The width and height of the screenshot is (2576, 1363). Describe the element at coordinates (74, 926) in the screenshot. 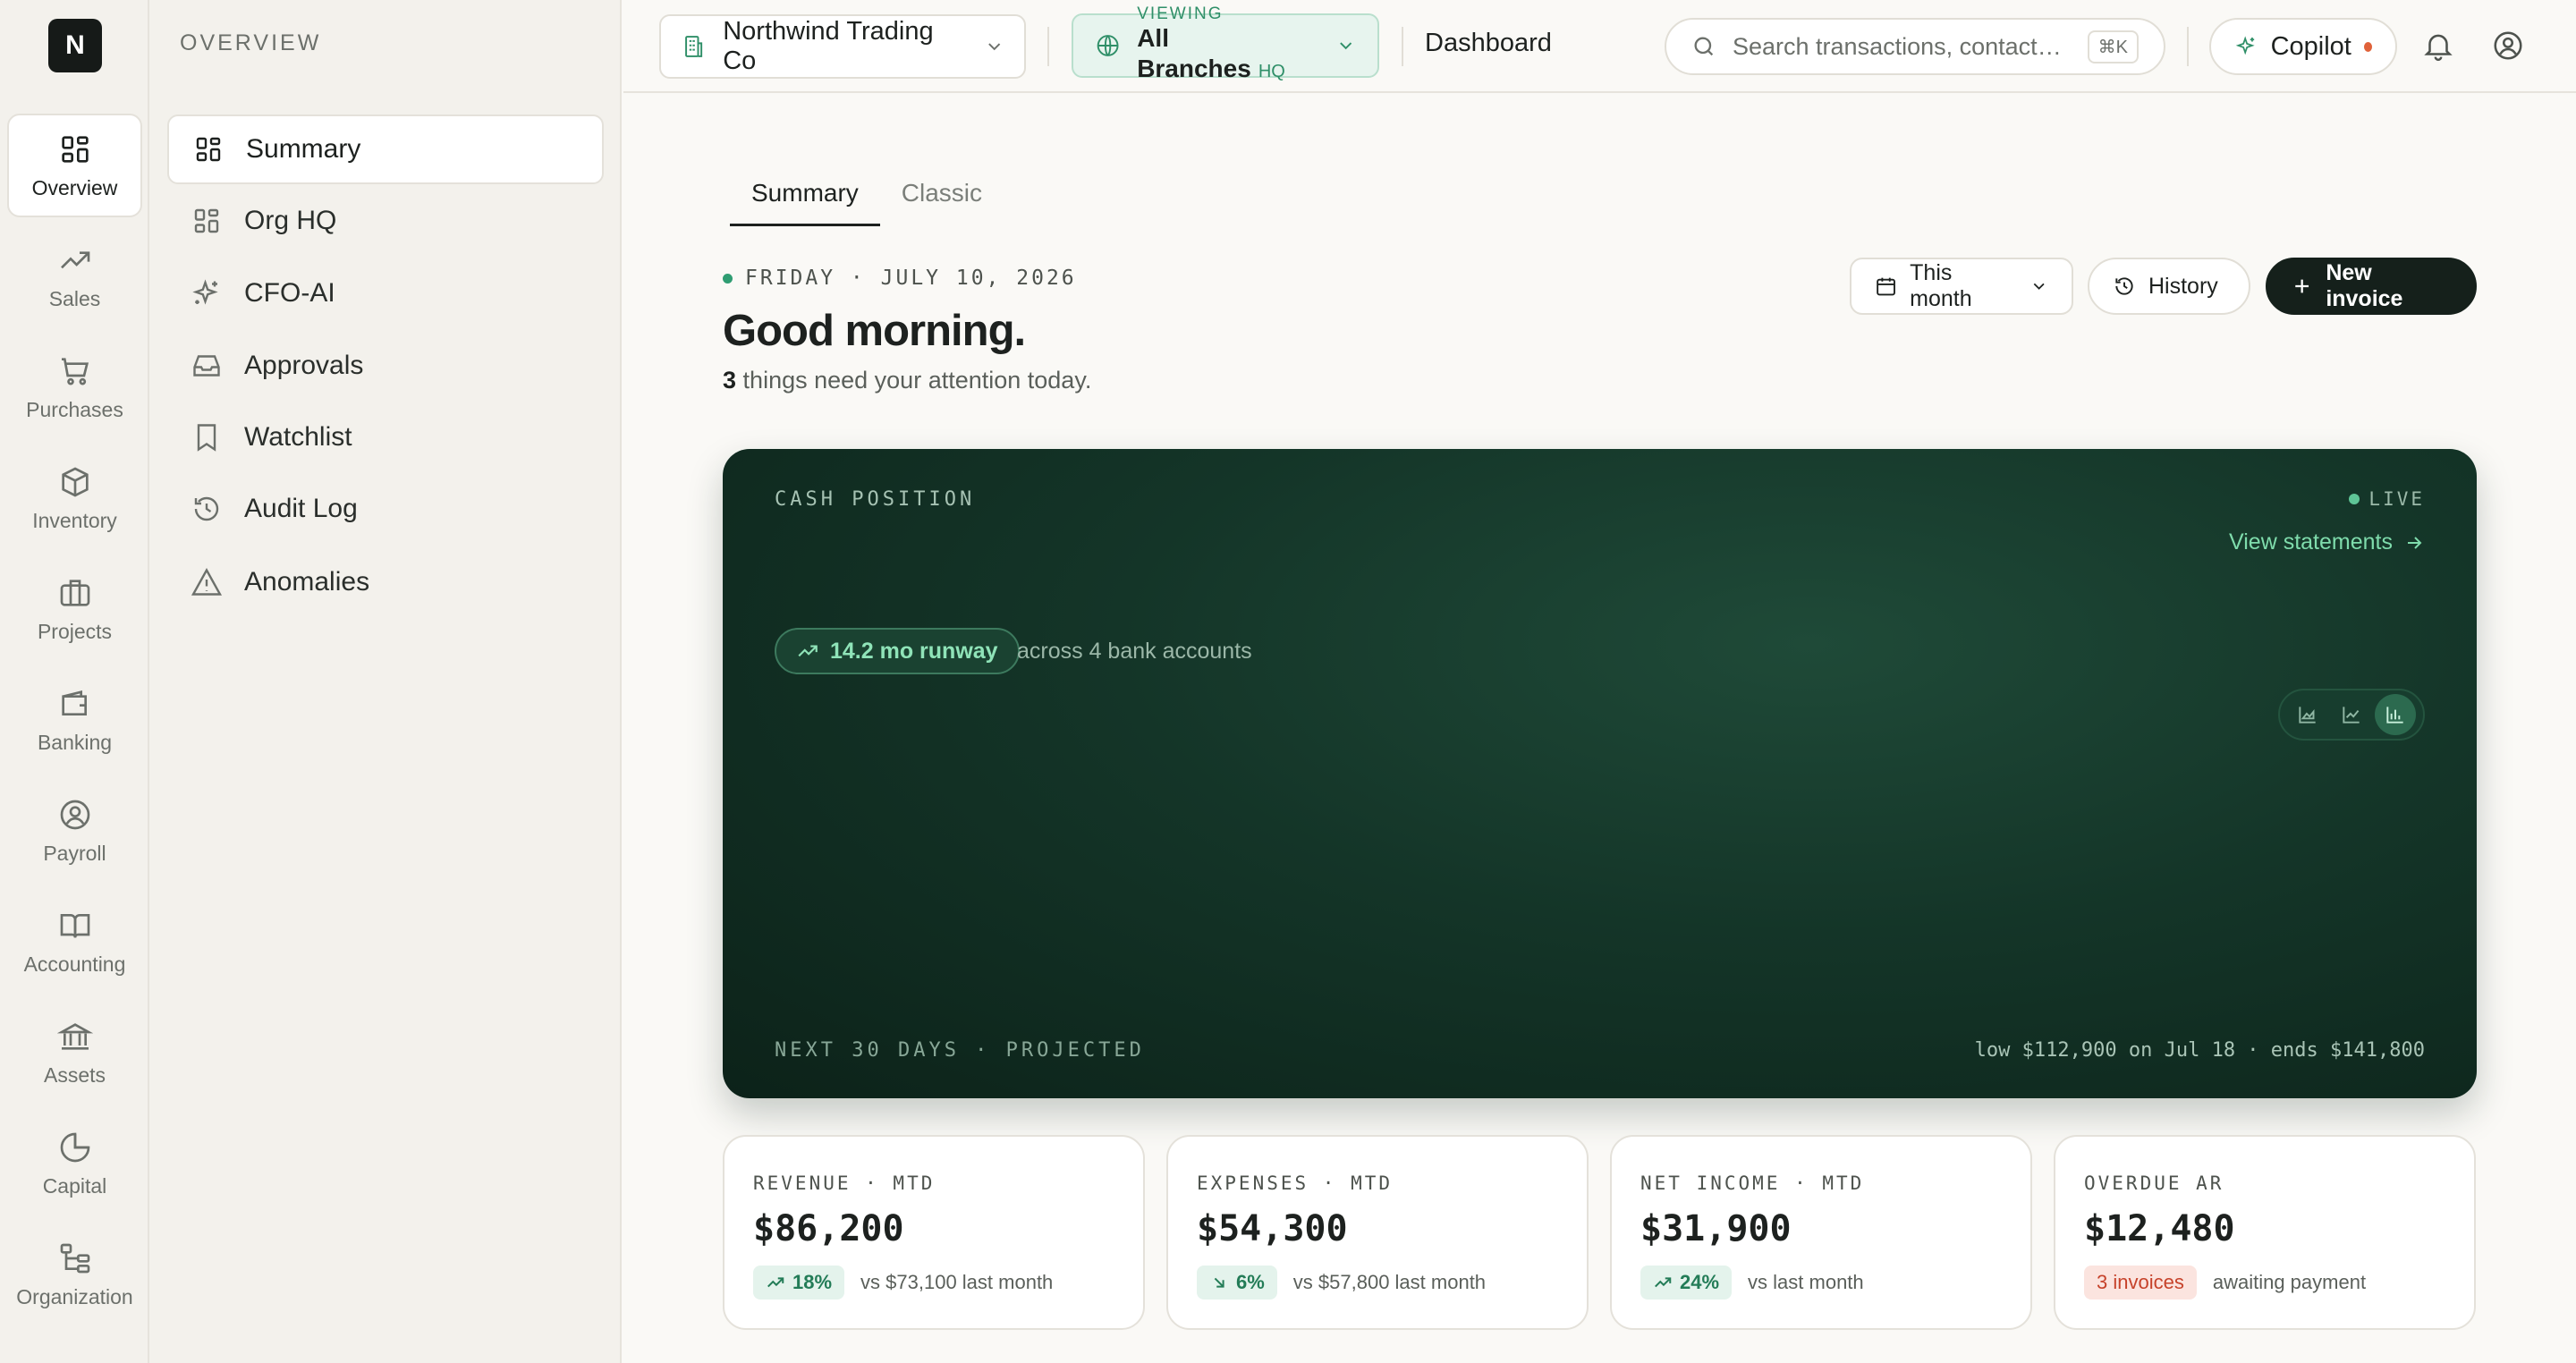

I see `book-icon` at that location.